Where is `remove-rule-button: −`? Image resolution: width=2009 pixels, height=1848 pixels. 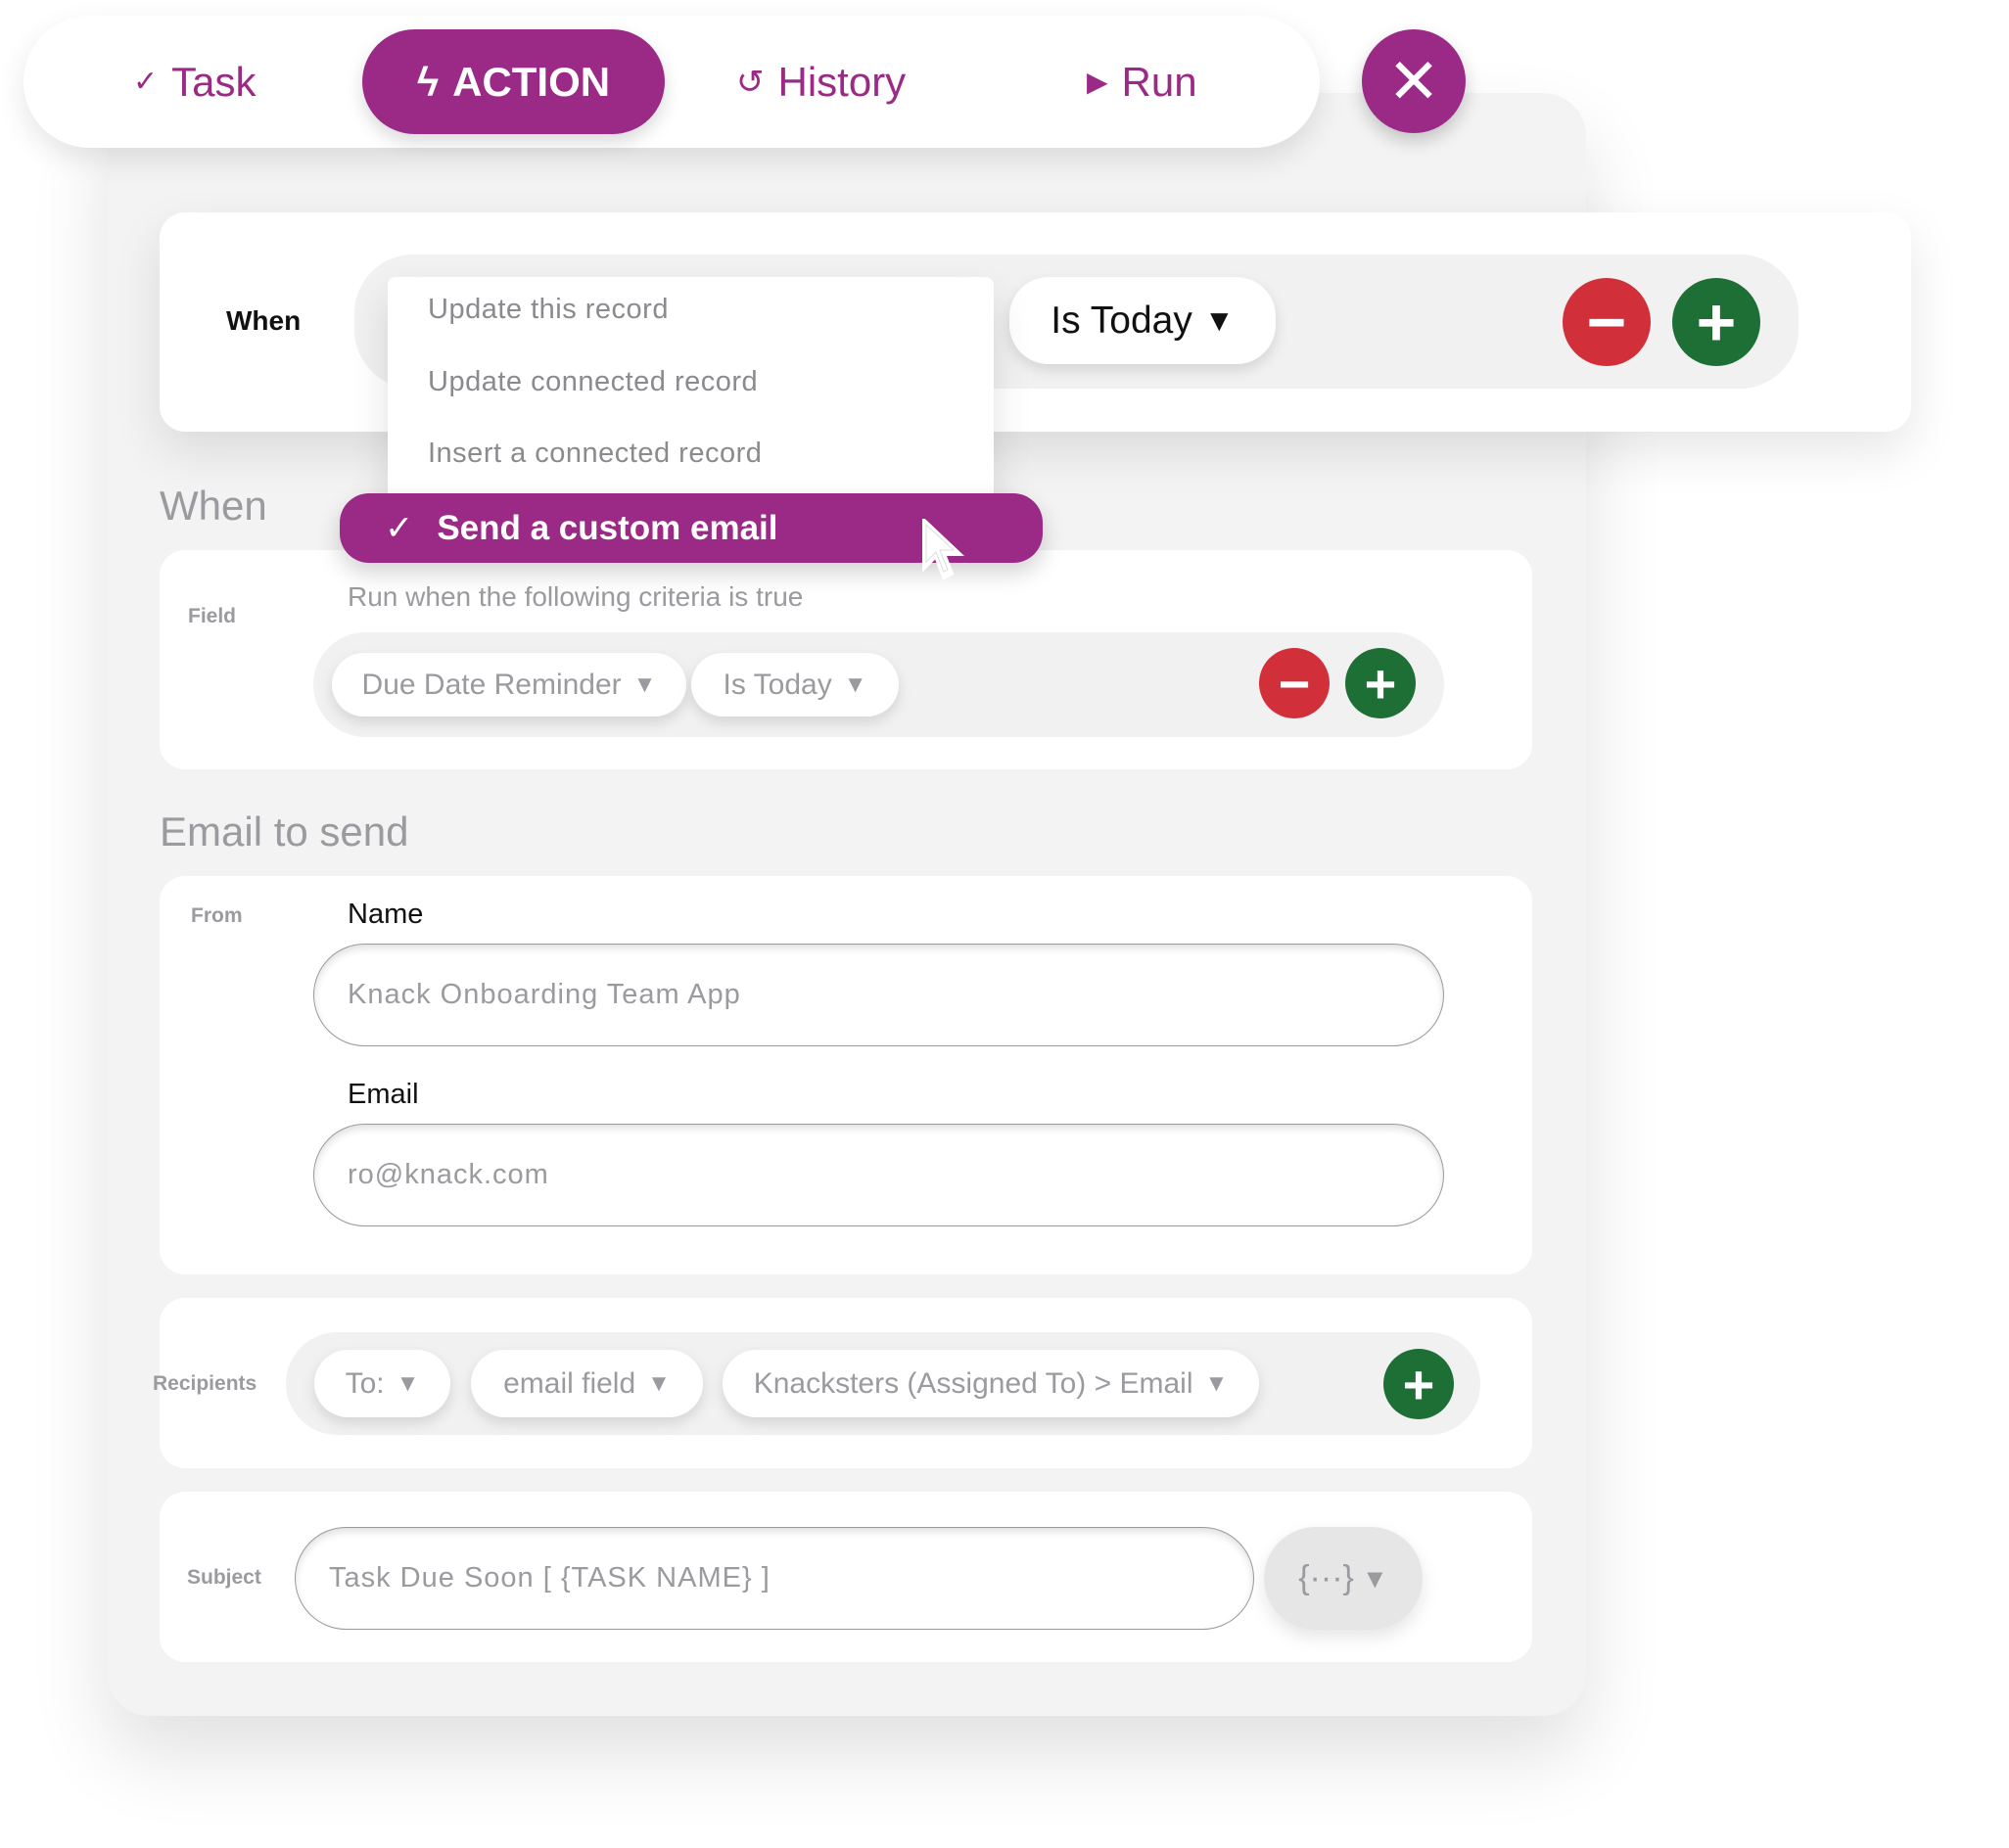 remove-rule-button: − is located at coordinates (1607, 322).